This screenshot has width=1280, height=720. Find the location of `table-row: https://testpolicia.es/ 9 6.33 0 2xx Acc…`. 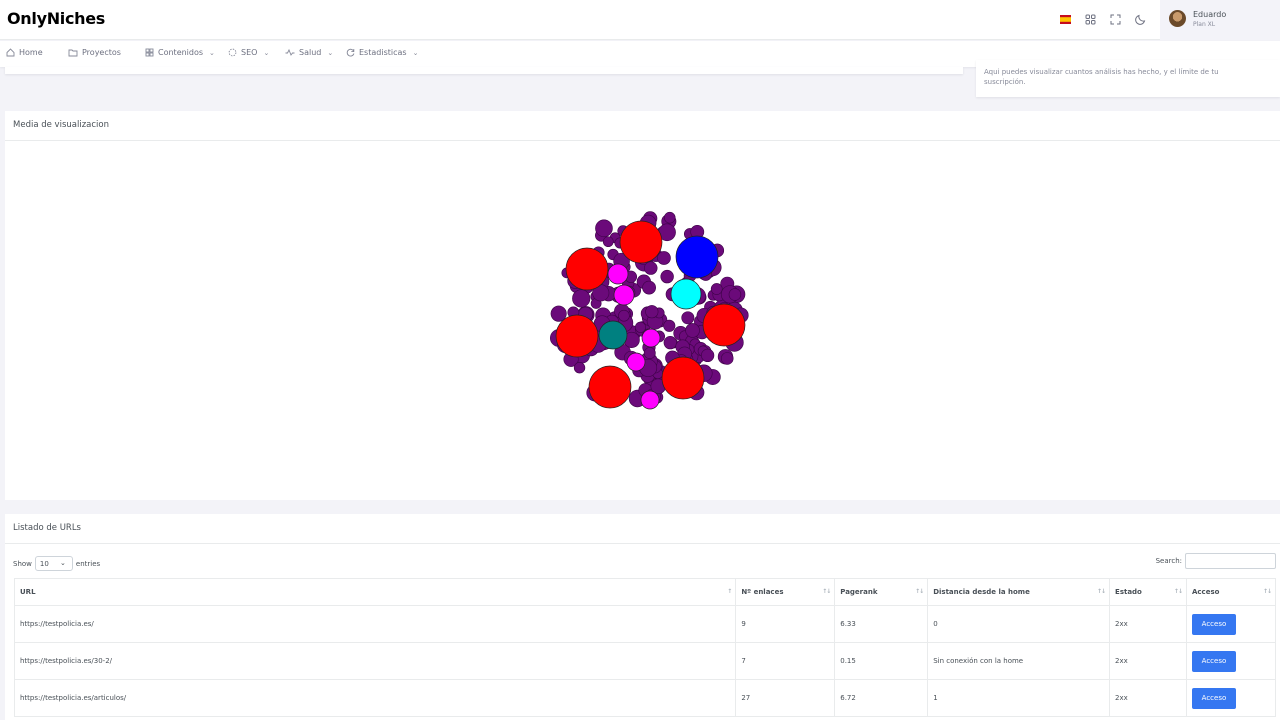

table-row: https://testpolicia.es/ 9 6.33 0 2xx Acc… is located at coordinates (645, 624).